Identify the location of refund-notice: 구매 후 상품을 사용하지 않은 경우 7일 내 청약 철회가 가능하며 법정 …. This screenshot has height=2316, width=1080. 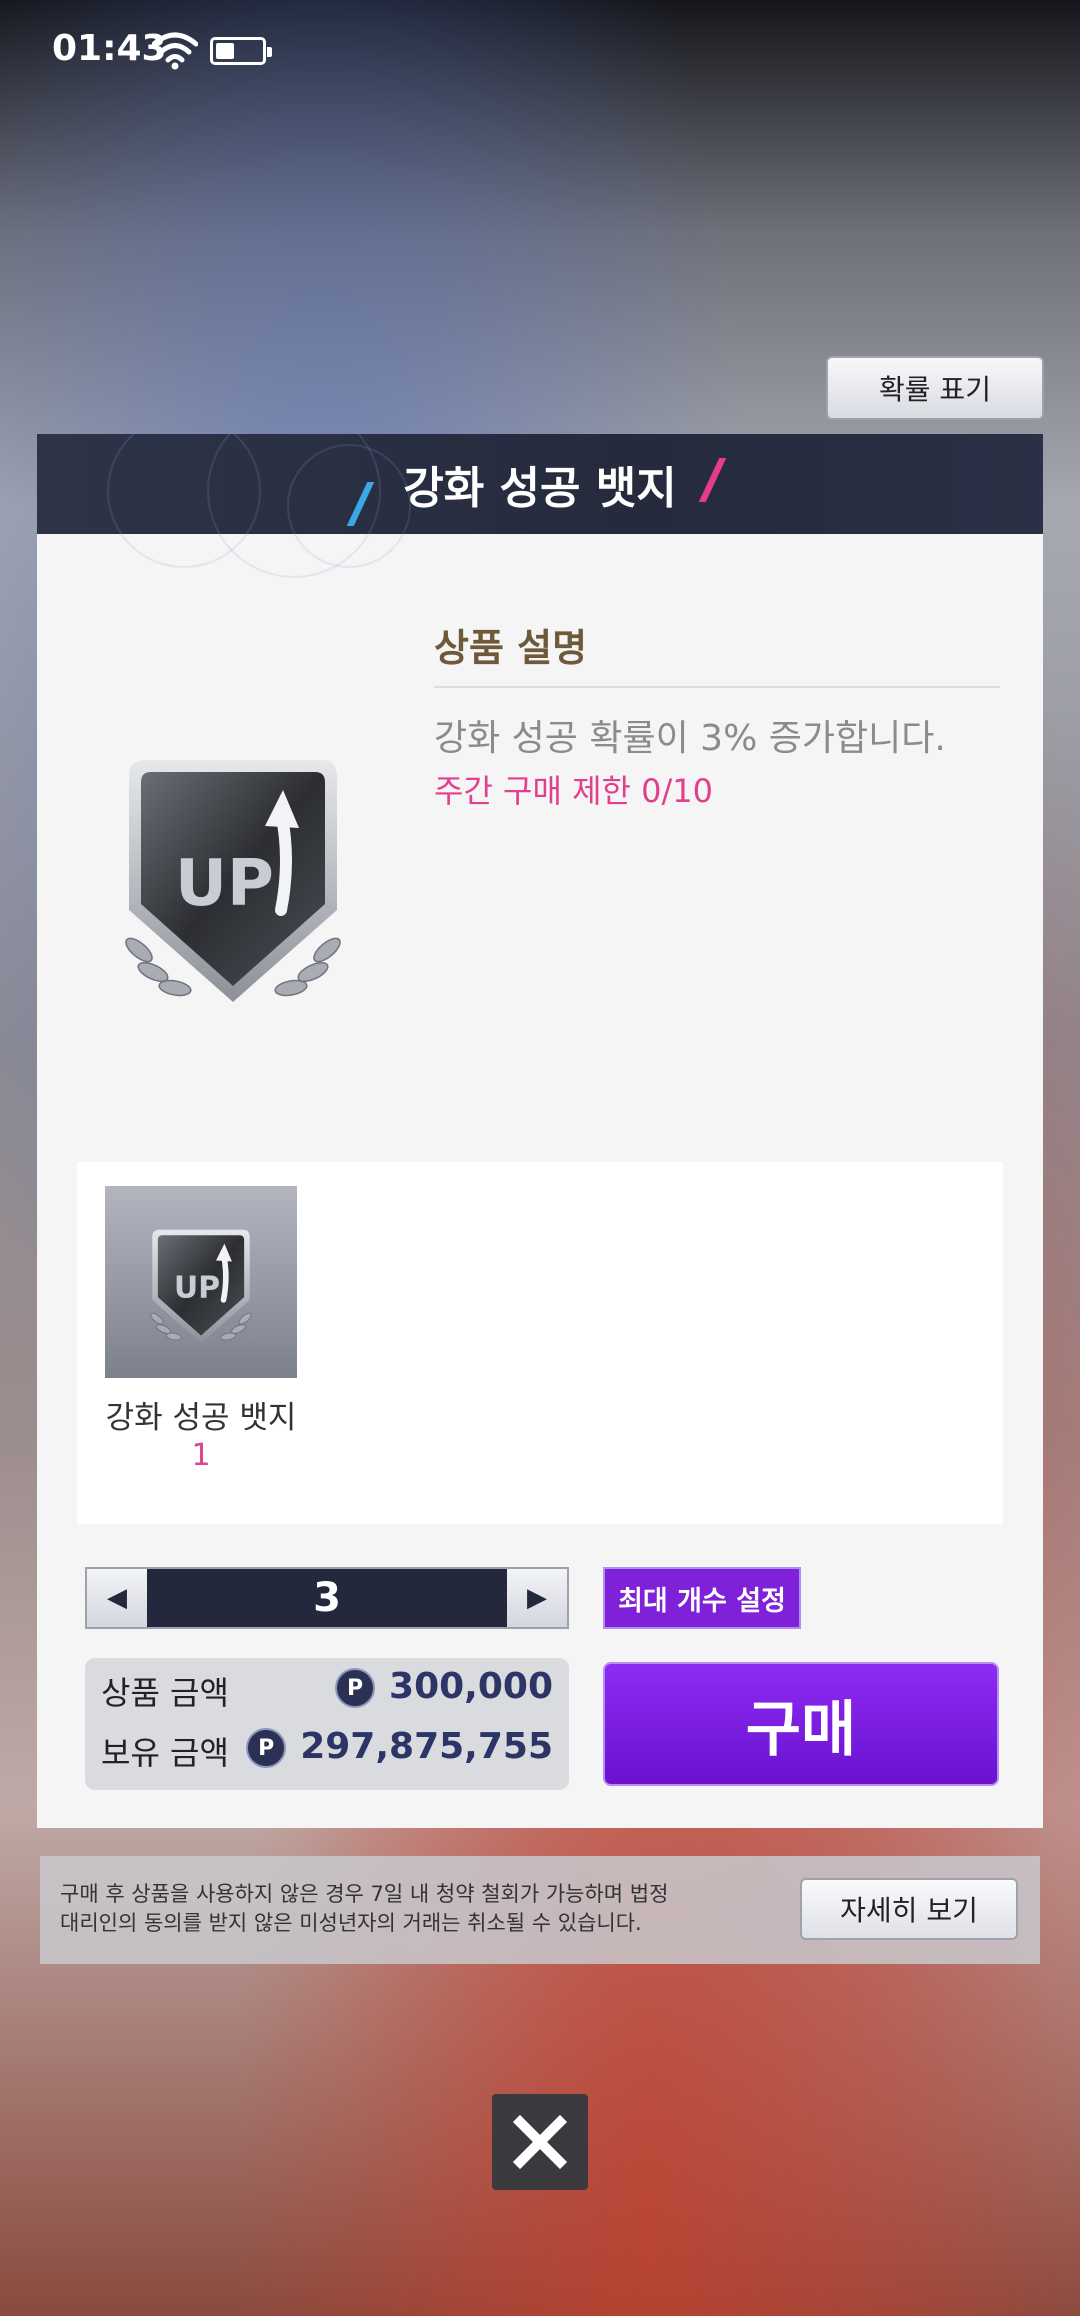
(540, 1910).